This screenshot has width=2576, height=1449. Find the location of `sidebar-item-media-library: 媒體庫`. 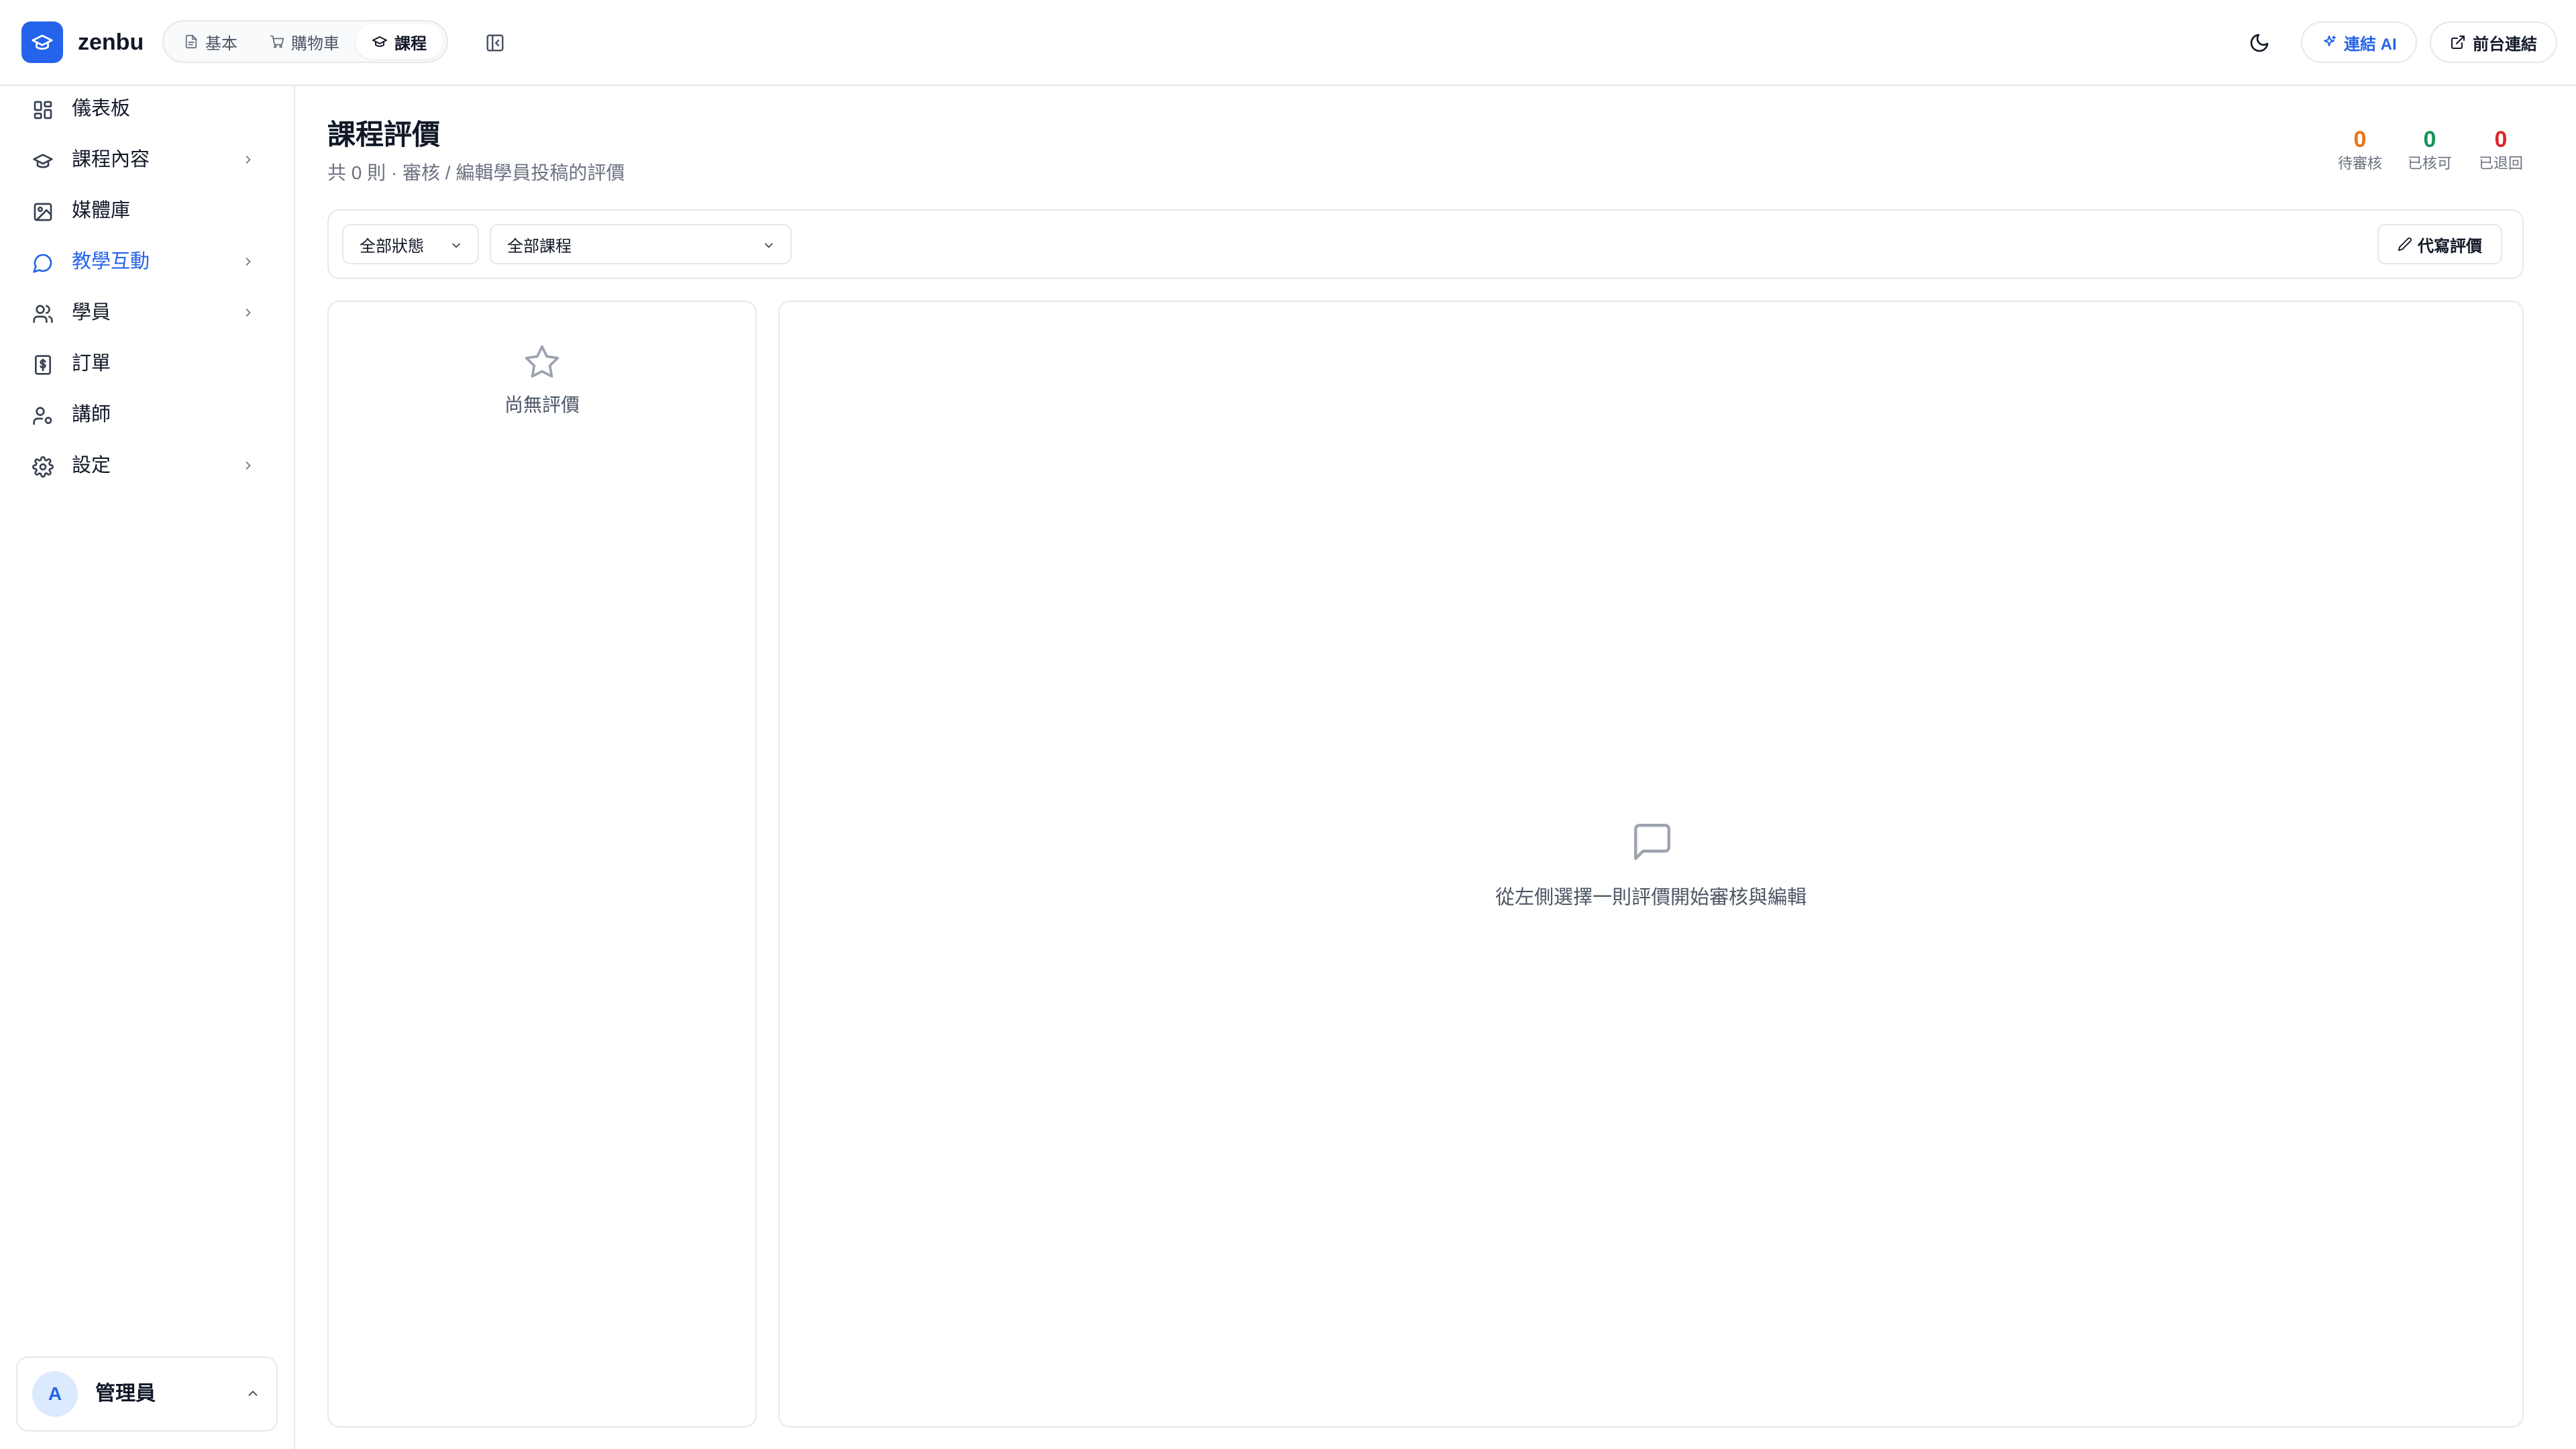

sidebar-item-media-library: 媒體庫 is located at coordinates (142, 210).